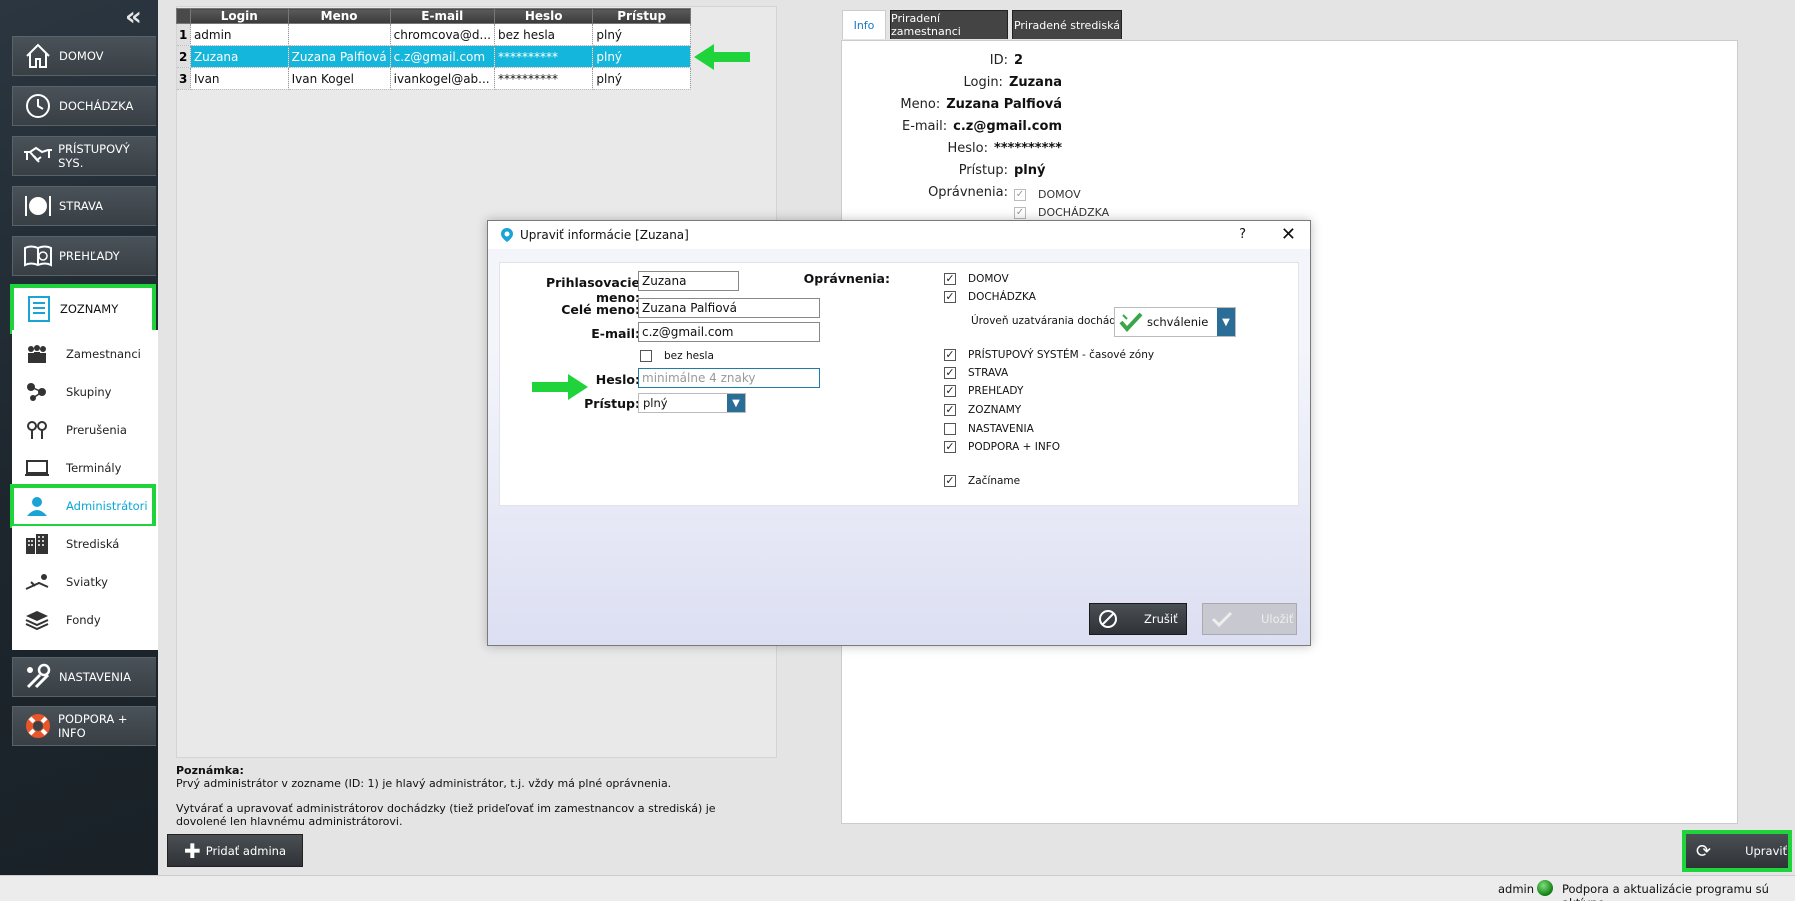 The width and height of the screenshot is (1795, 901). Describe the element at coordinates (1249, 619) in the screenshot. I see `save-button: Uložiť` at that location.